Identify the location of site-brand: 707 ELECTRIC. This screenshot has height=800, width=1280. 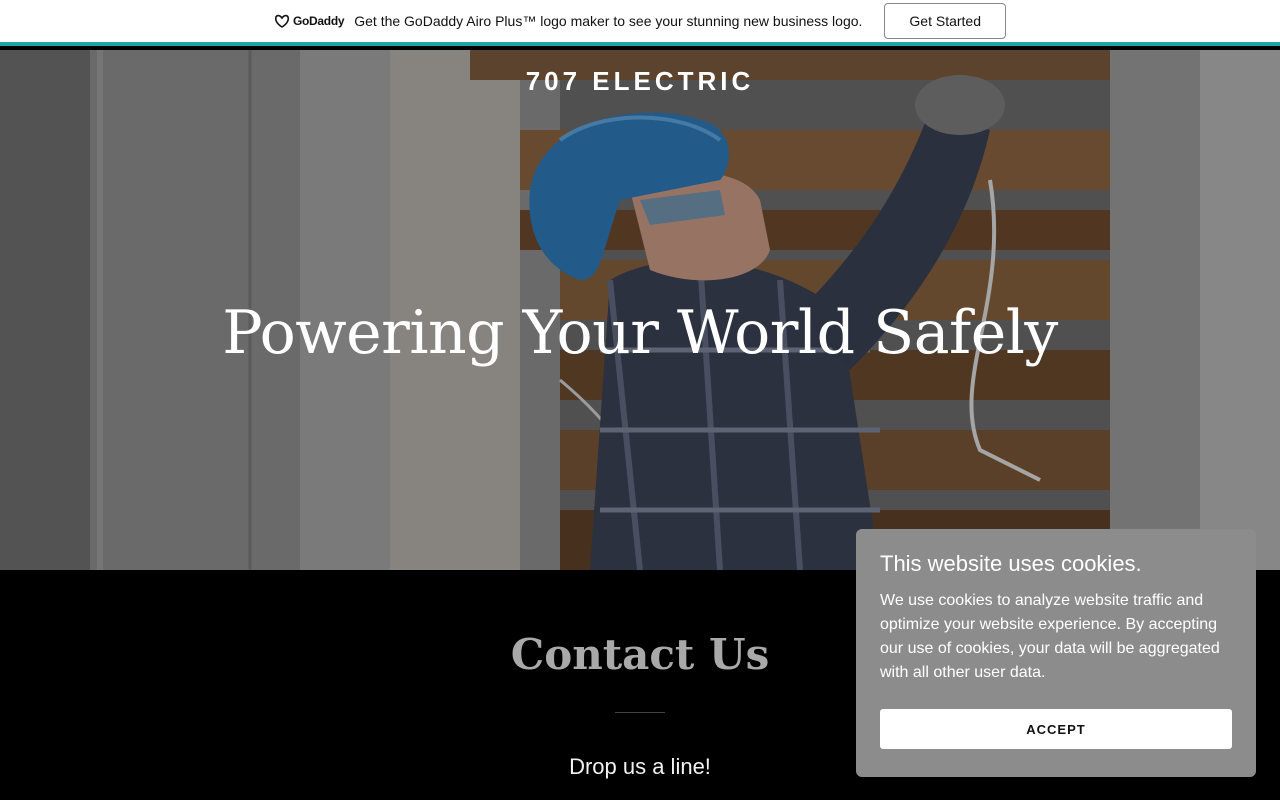
(640, 81).